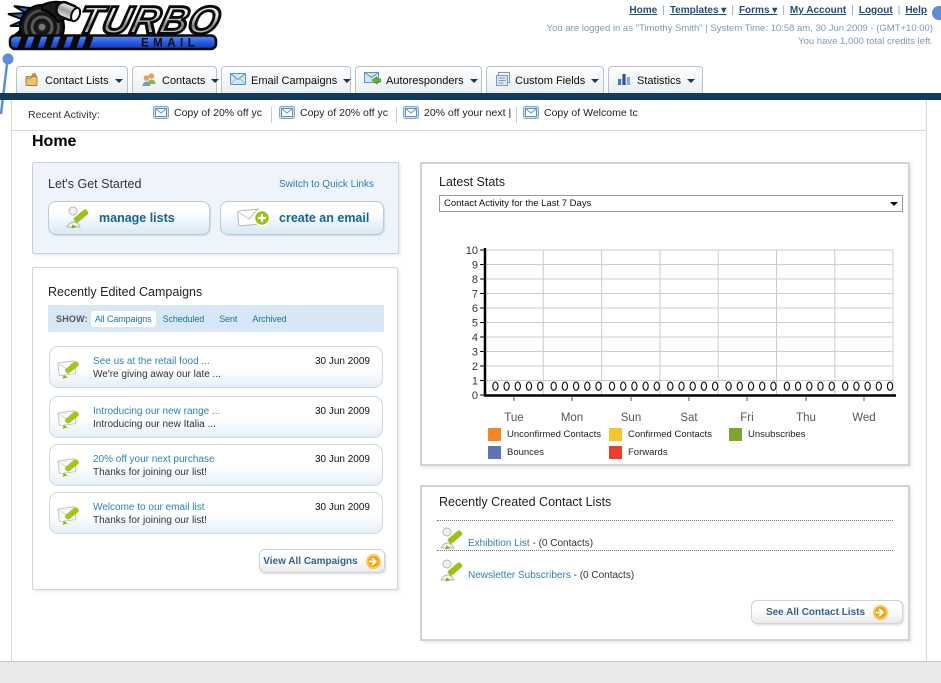 The image size is (941, 683). I want to click on svg-text: Sun, so click(631, 418).